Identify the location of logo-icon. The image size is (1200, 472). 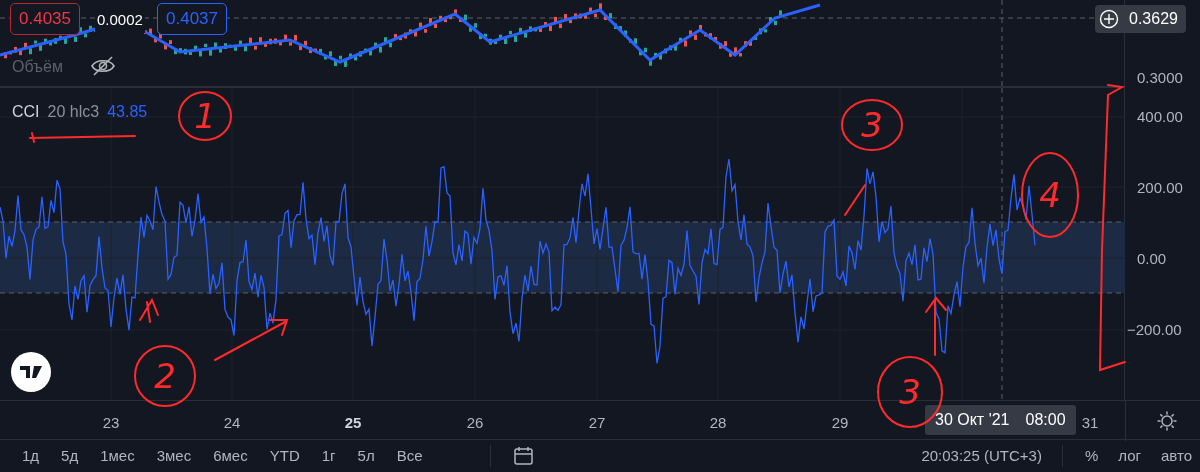
(31, 372).